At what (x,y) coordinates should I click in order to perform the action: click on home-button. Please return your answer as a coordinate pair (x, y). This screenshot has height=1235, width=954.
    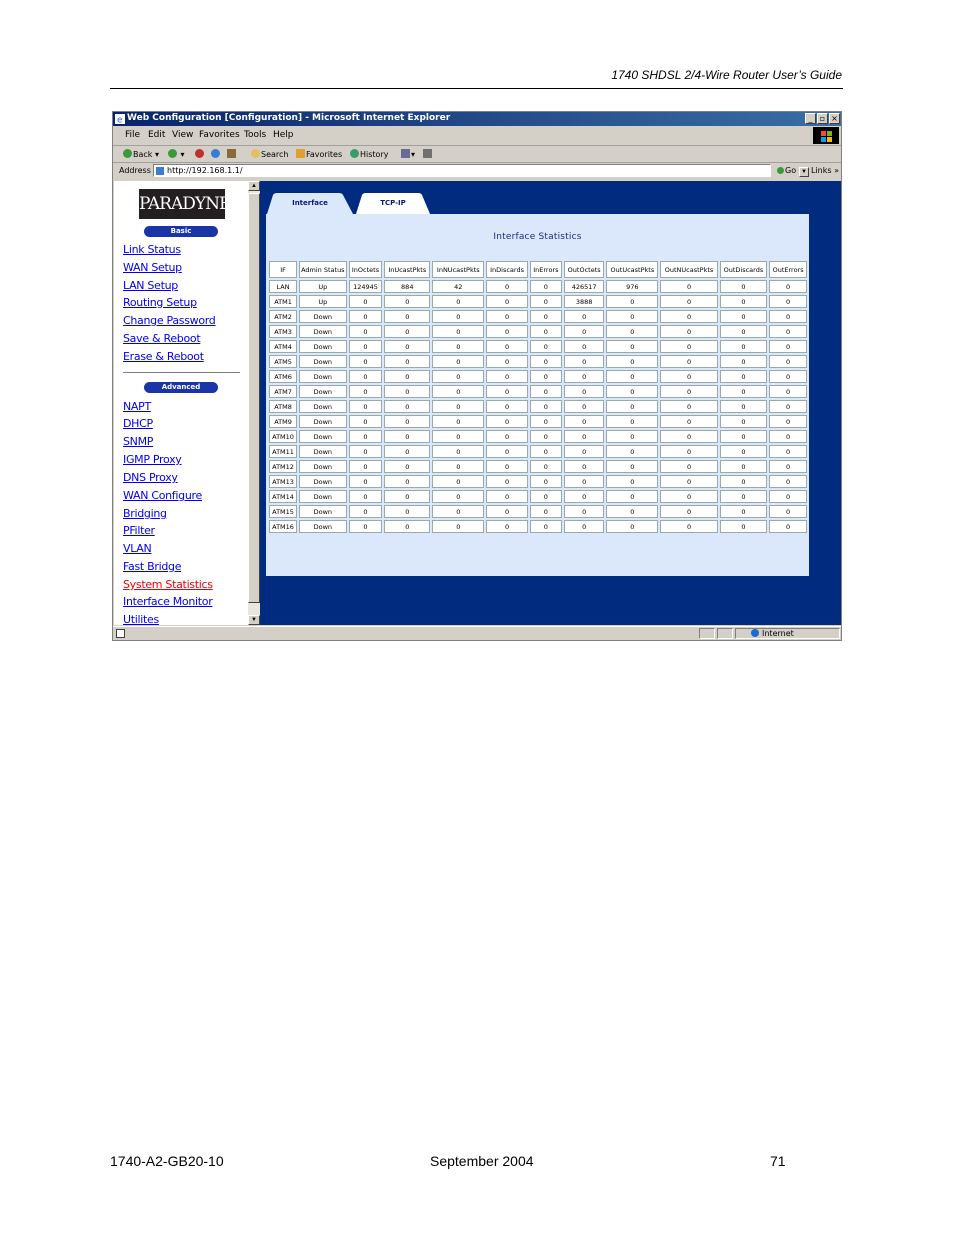
    Looking at the image, I should click on (232, 154).